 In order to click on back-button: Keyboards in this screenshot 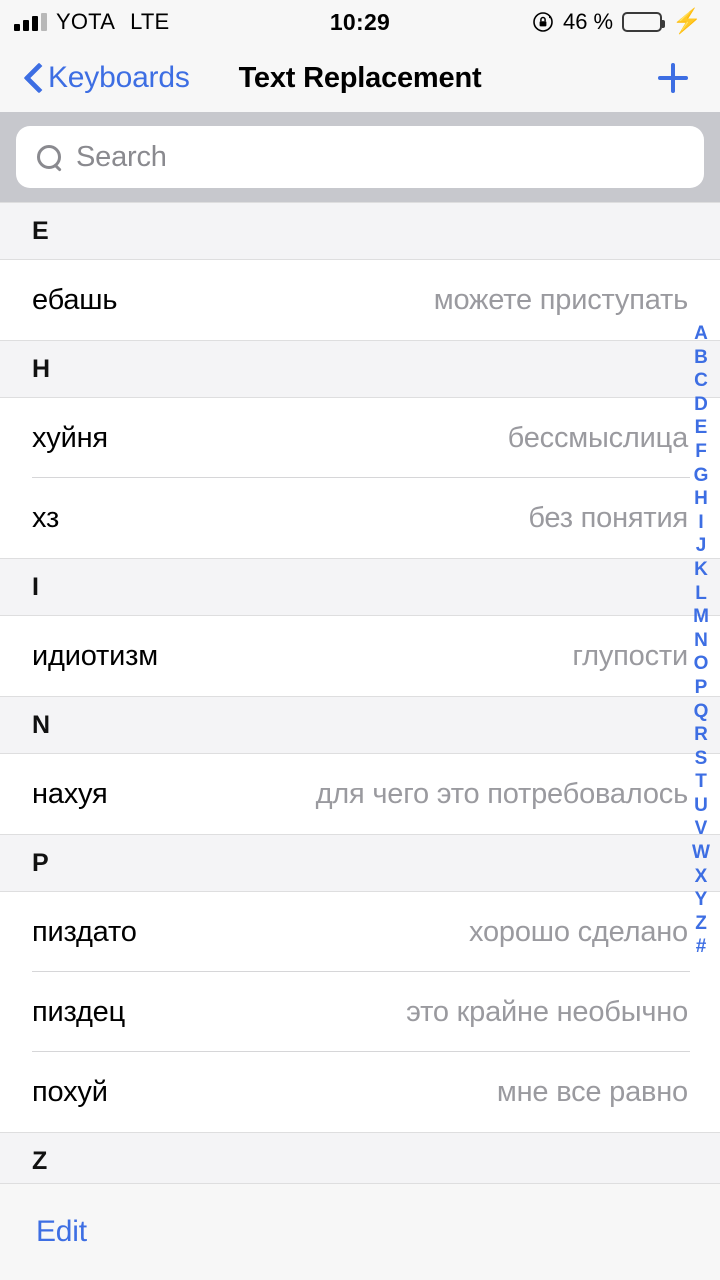, I will do `click(107, 78)`.